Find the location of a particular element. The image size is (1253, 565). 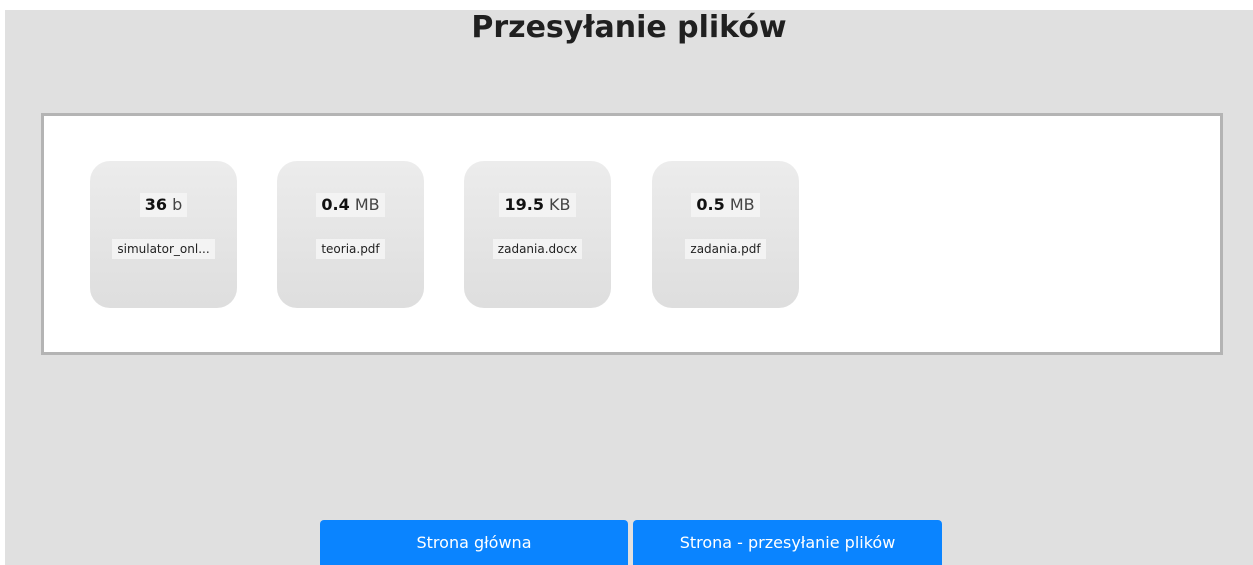

home-page-button: Strona główna is located at coordinates (474, 542).